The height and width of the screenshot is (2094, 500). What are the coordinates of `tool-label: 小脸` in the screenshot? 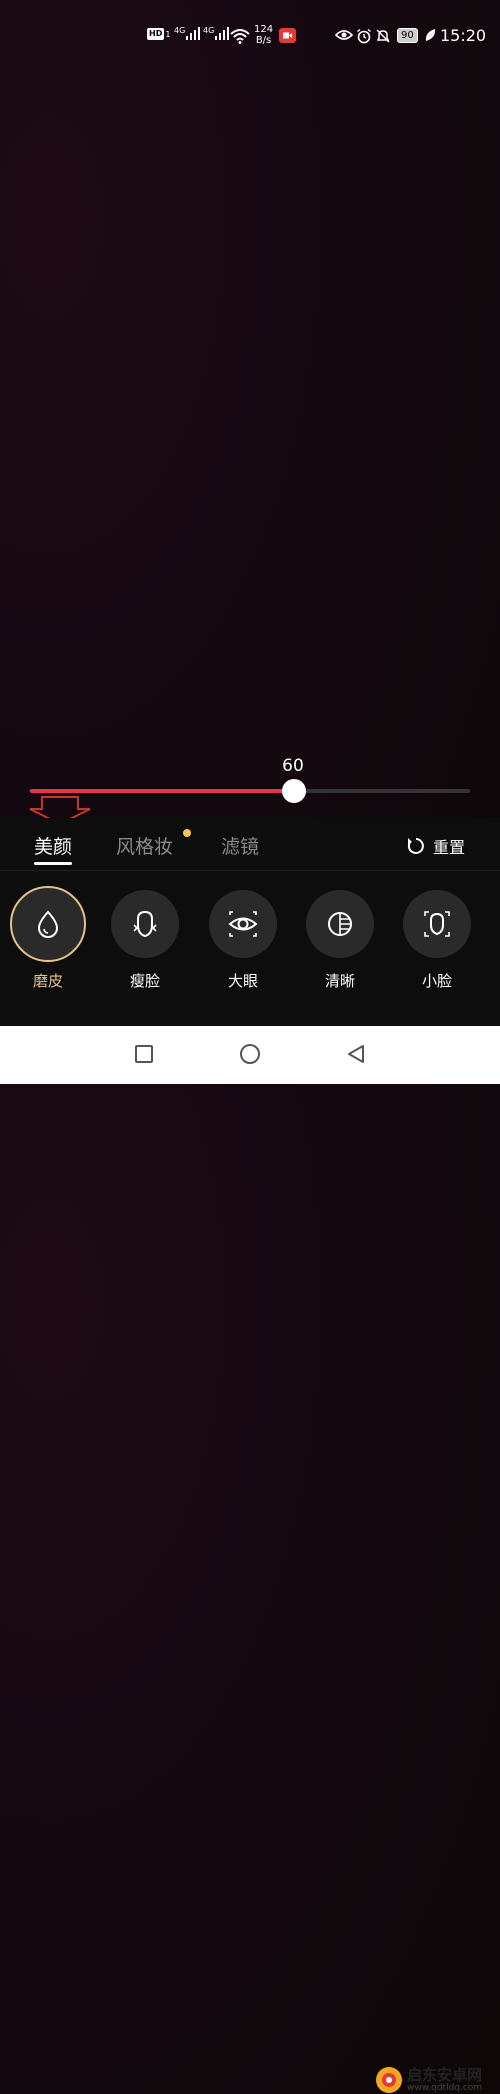 It's located at (436, 981).